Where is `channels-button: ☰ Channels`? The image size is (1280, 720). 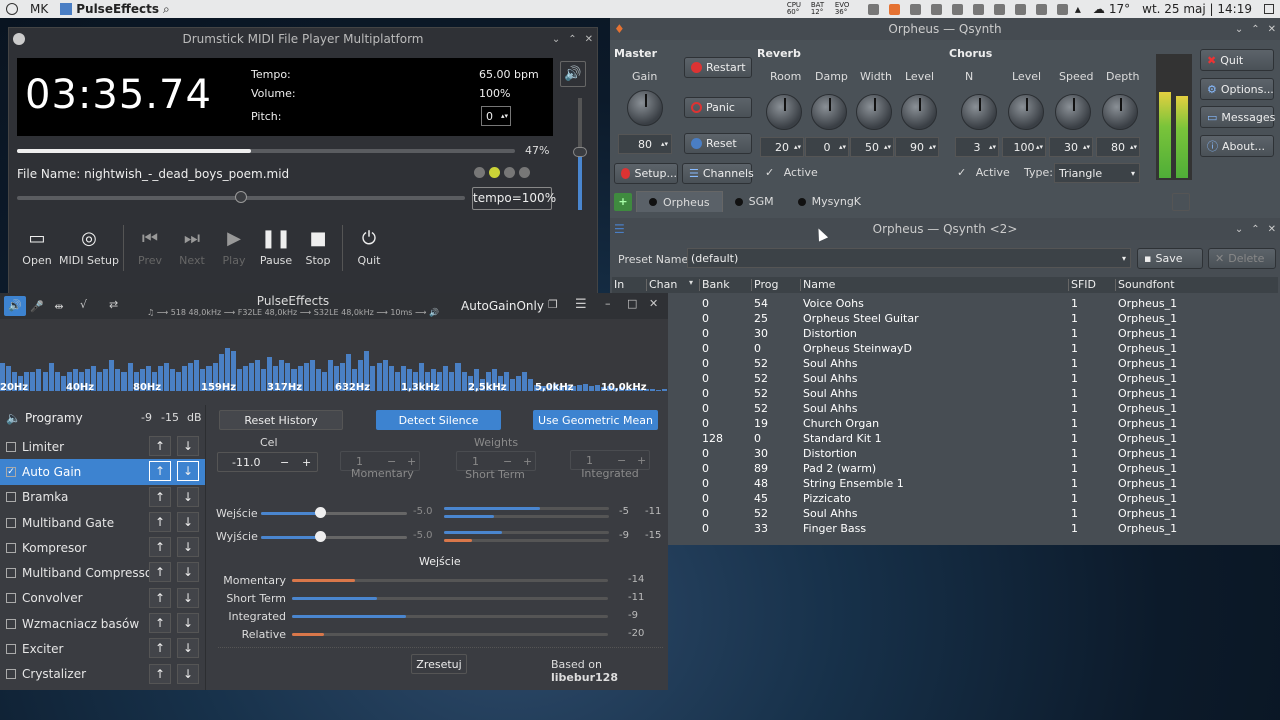 channels-button: ☰ Channels is located at coordinates (718, 173).